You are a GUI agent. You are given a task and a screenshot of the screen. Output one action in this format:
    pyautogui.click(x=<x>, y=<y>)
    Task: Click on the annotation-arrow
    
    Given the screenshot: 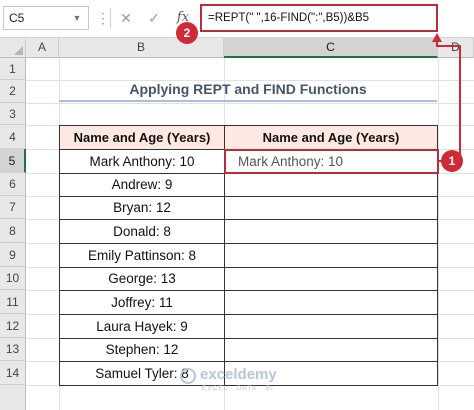 What is the action you would take?
    pyautogui.click(x=446, y=97)
    